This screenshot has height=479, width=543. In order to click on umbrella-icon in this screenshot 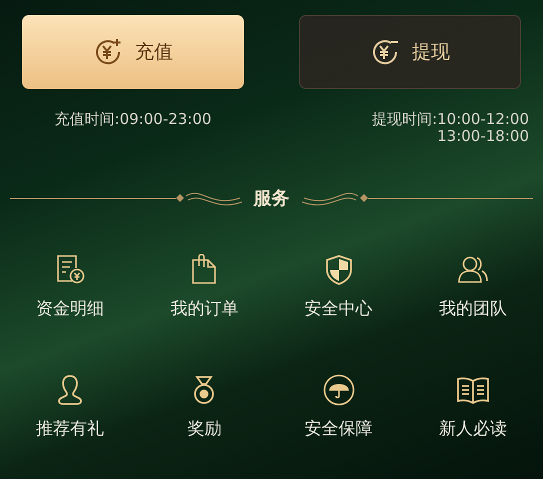, I will do `click(338, 390)`.